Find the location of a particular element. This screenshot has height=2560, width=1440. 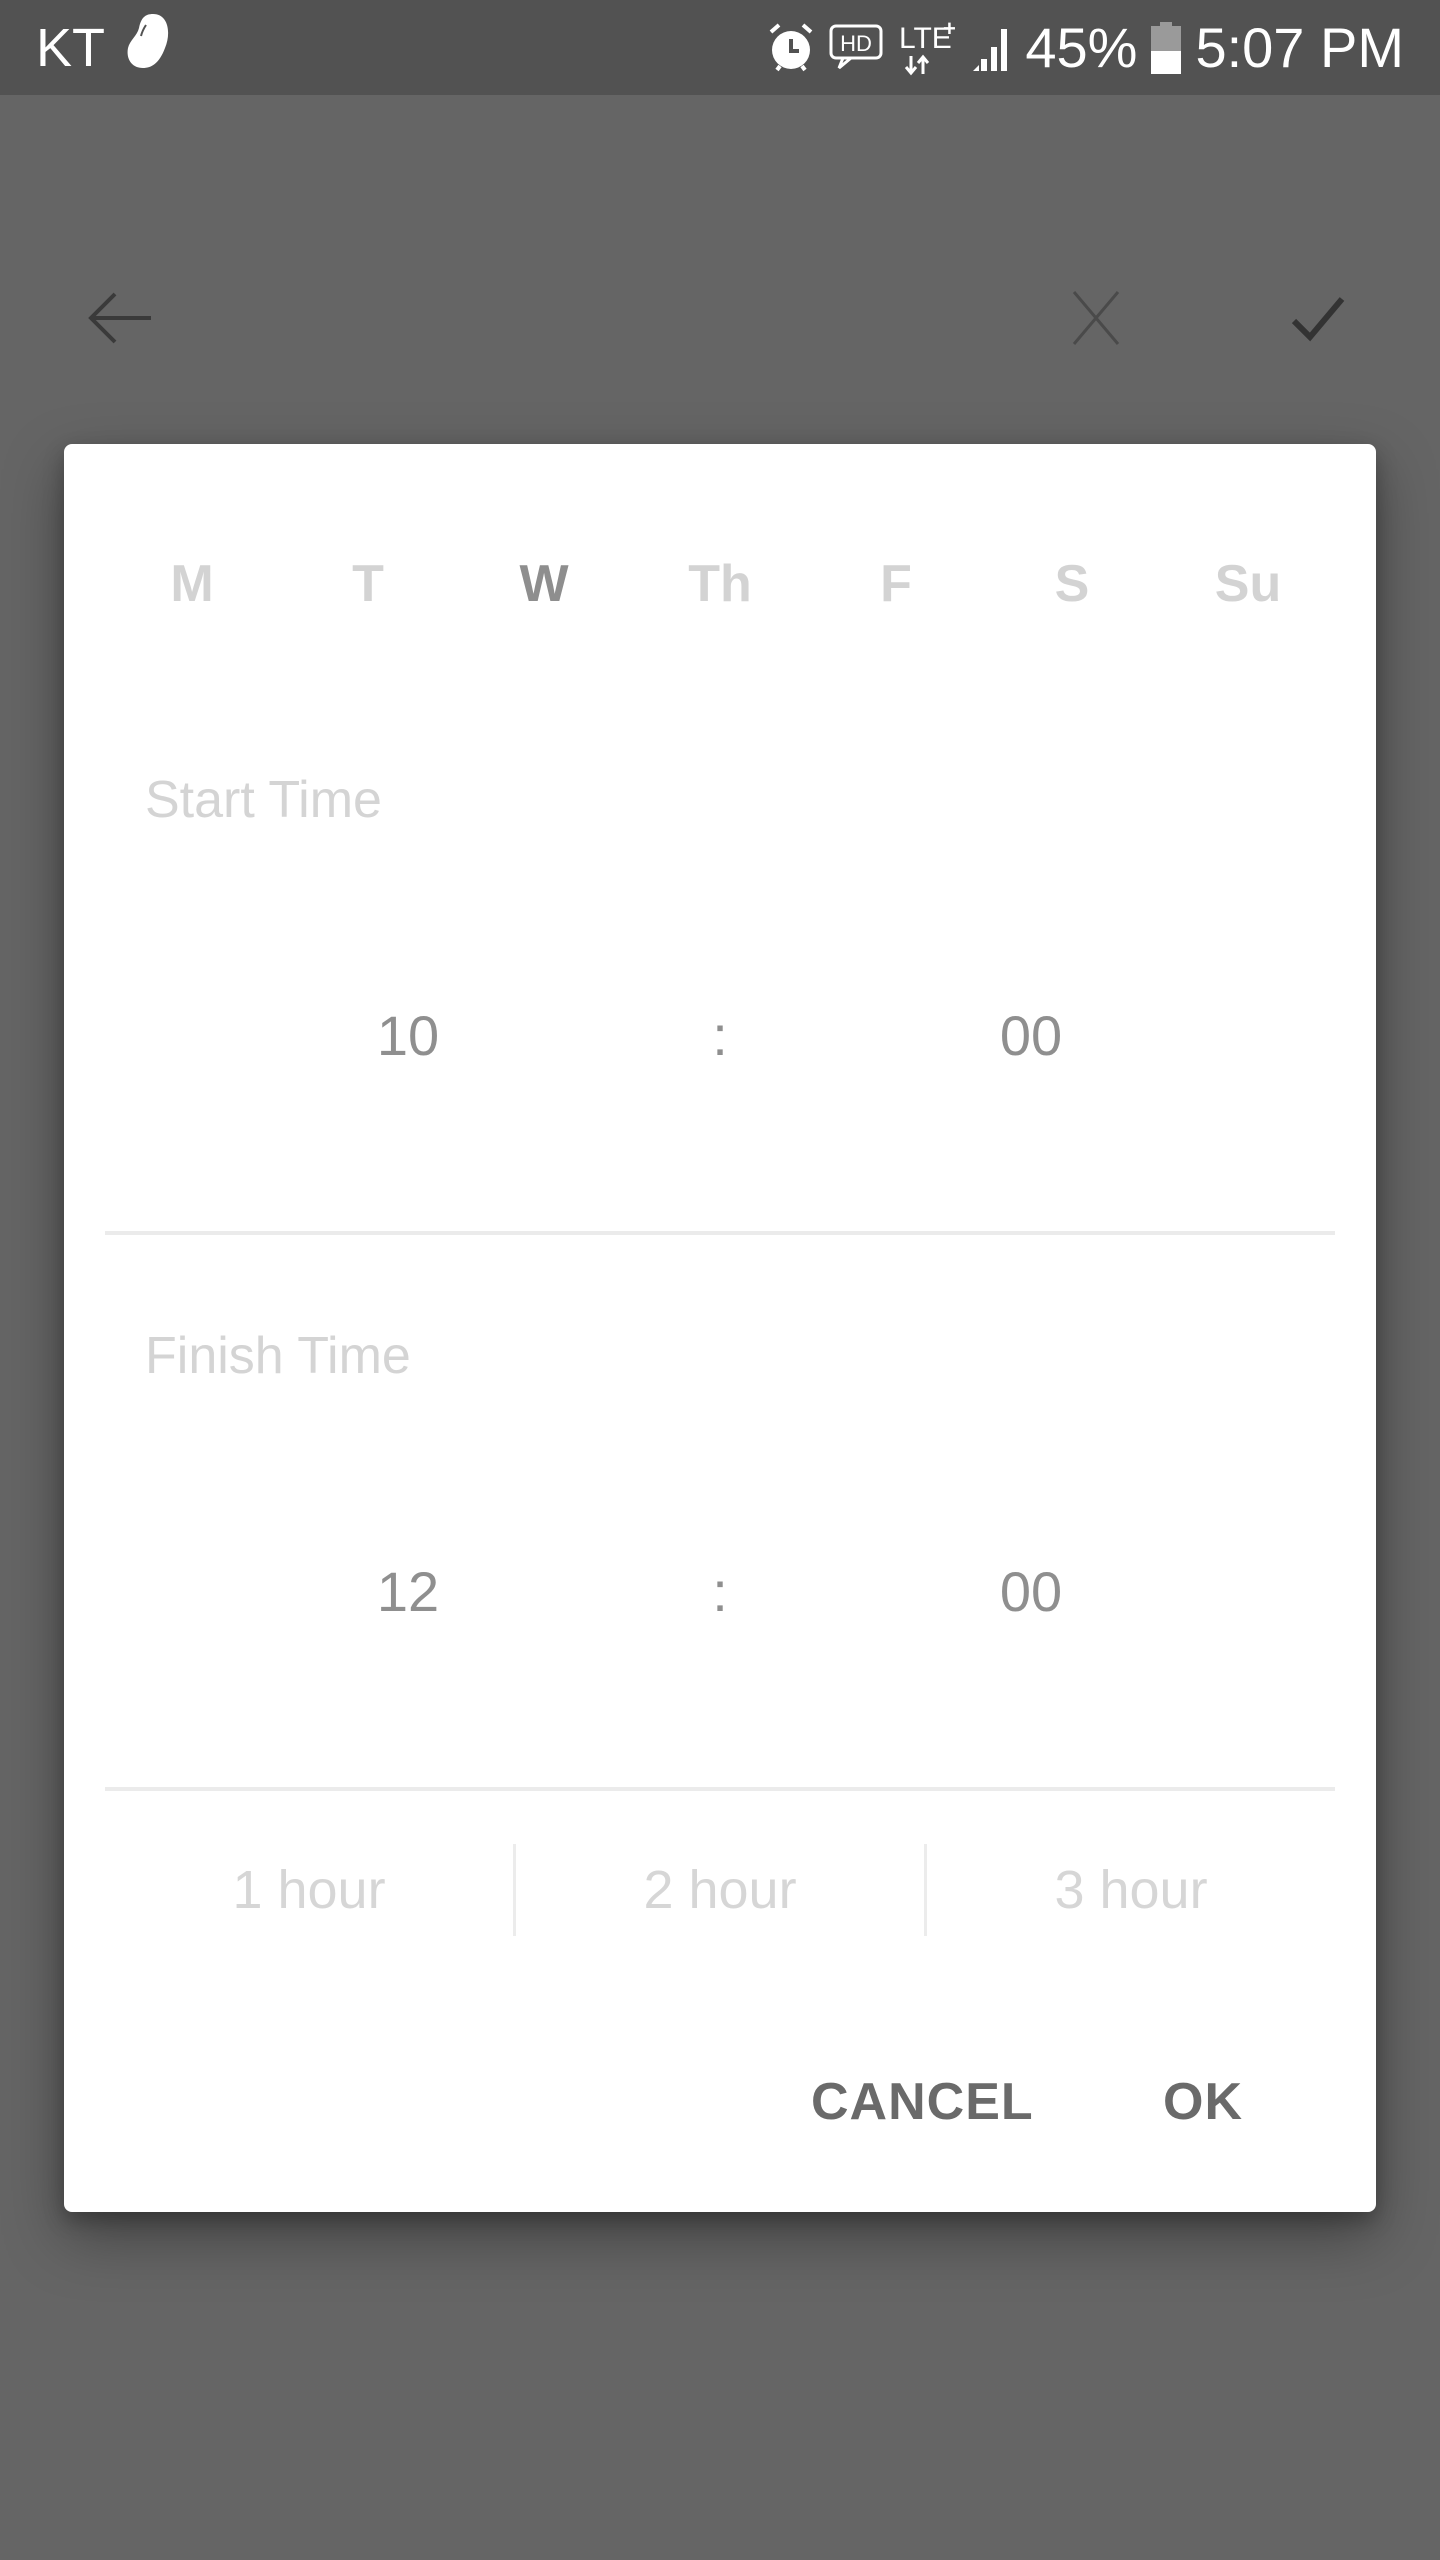

back-button is located at coordinates (120, 320).